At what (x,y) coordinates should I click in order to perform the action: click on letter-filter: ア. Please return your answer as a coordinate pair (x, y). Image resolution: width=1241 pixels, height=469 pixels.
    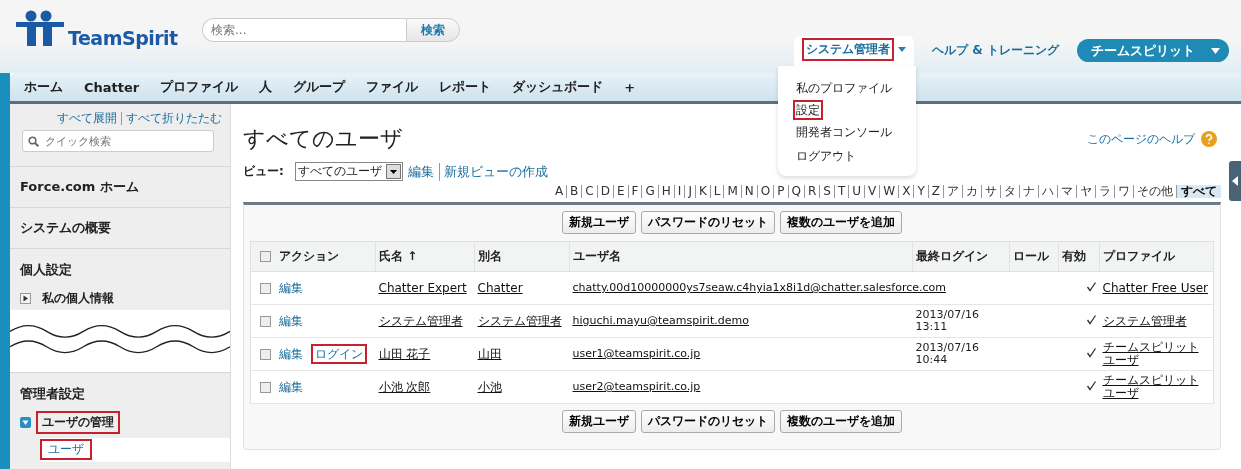
    Looking at the image, I should click on (951, 191).